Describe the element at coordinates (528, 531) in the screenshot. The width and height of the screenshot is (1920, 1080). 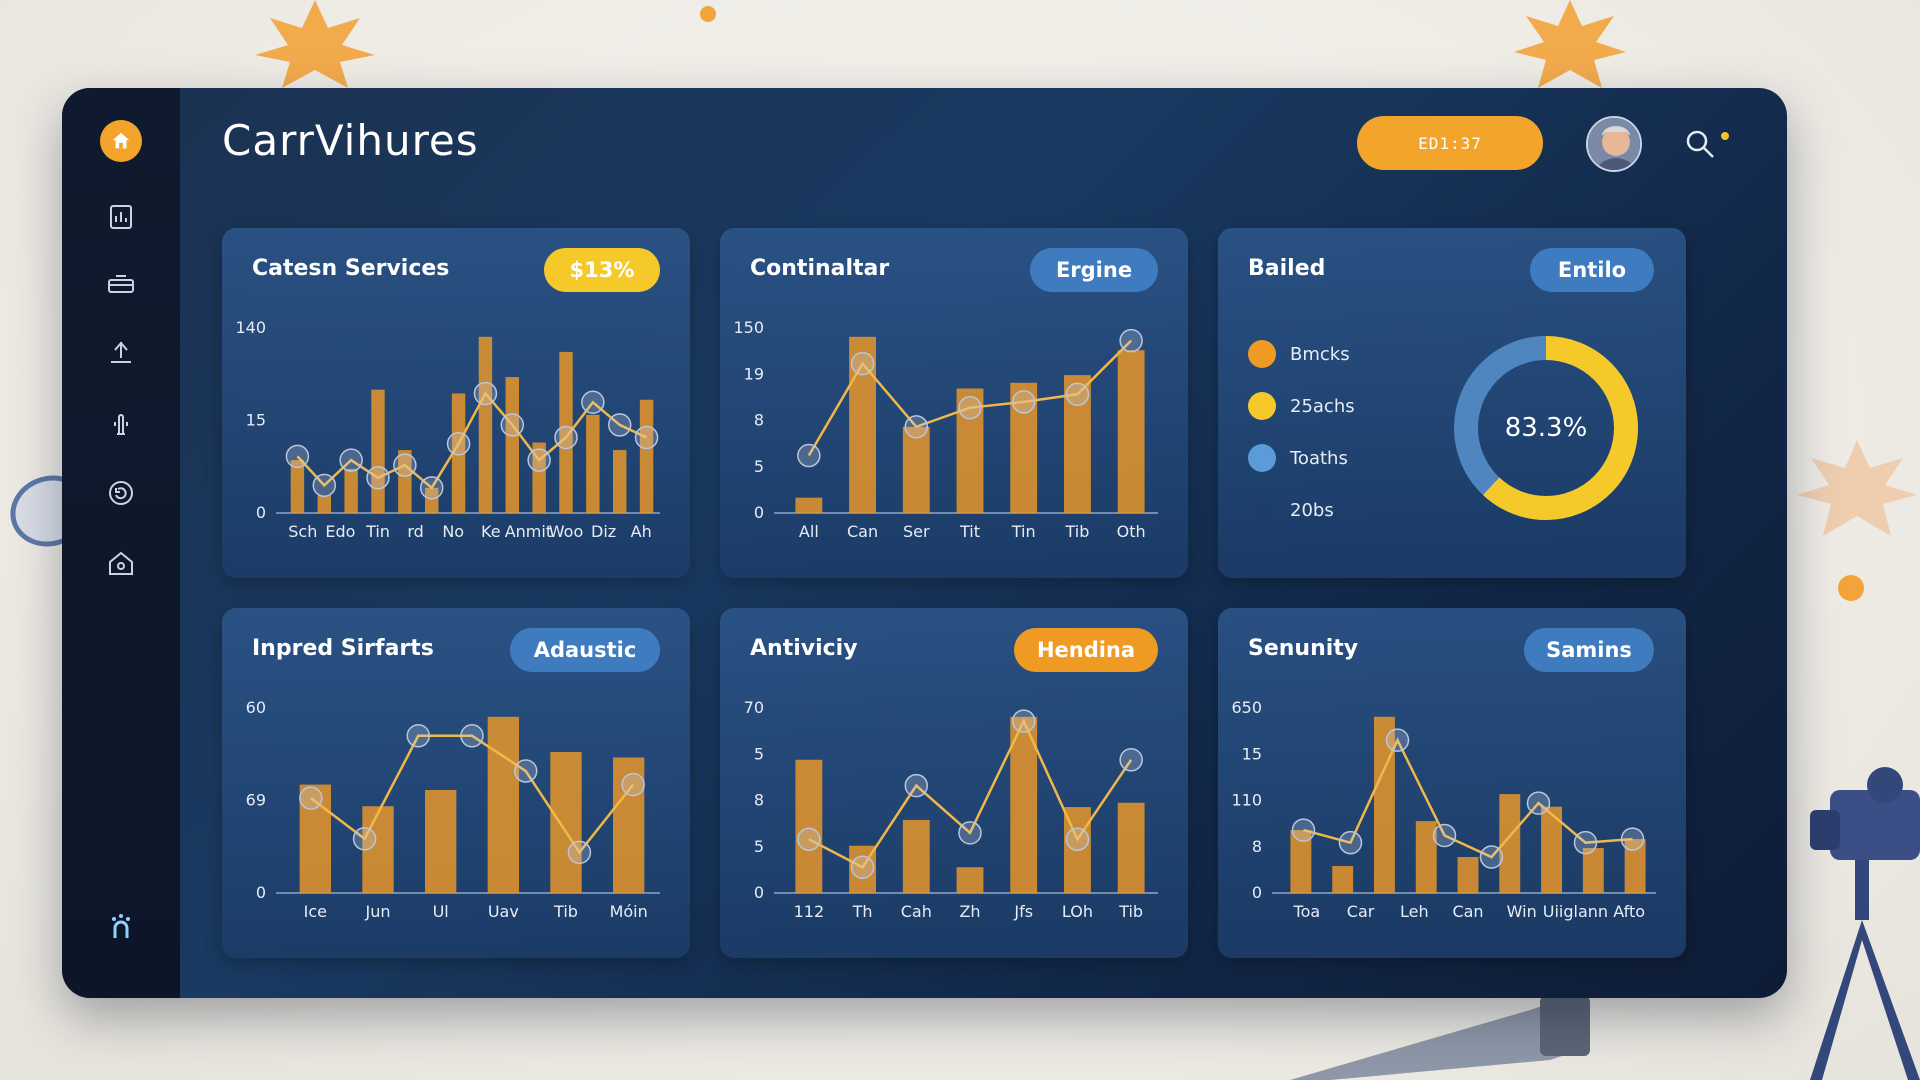
I see `x-tick-label: Anmit` at that location.